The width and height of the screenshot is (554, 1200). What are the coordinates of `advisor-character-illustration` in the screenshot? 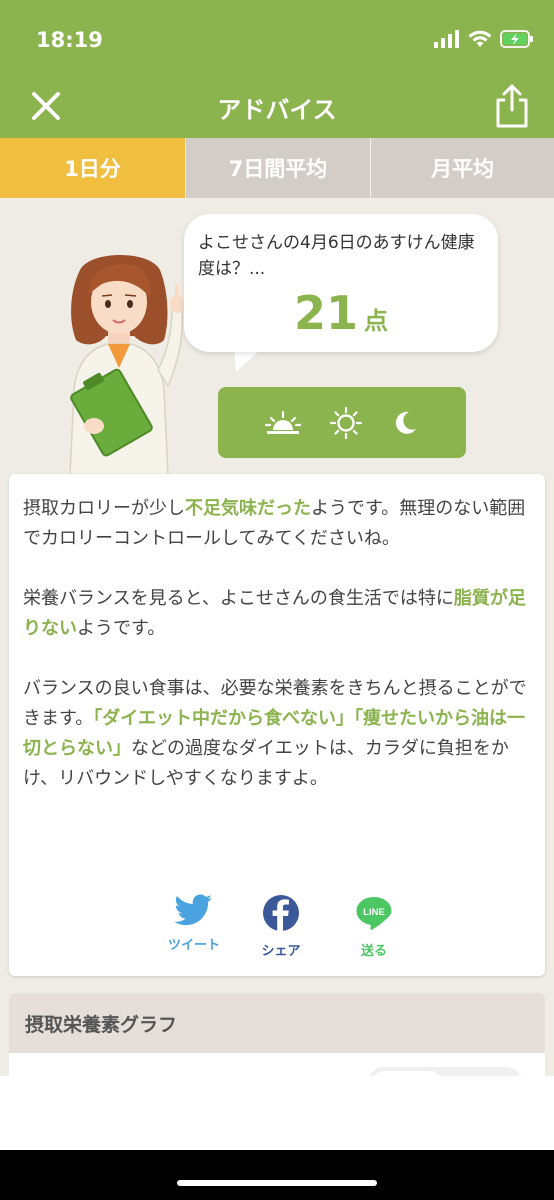 It's located at (126, 365).